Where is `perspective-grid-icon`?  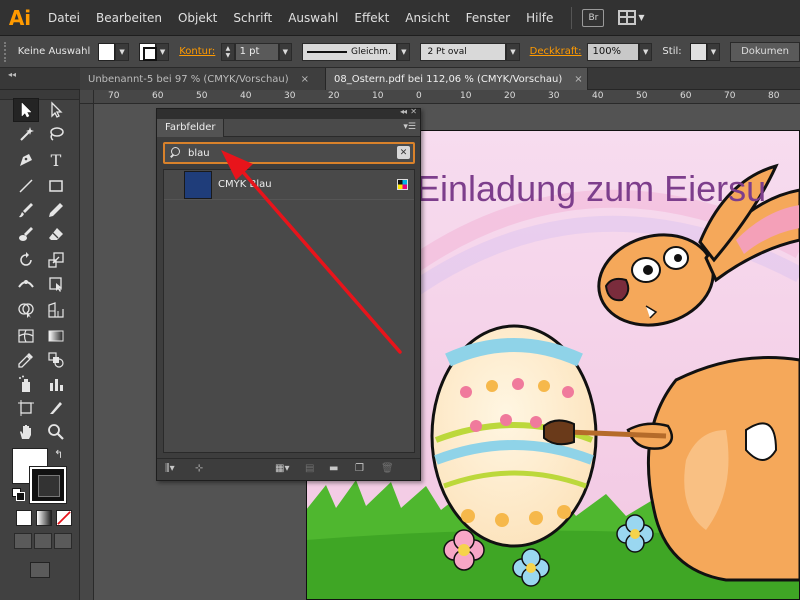 perspective-grid-icon is located at coordinates (56, 310).